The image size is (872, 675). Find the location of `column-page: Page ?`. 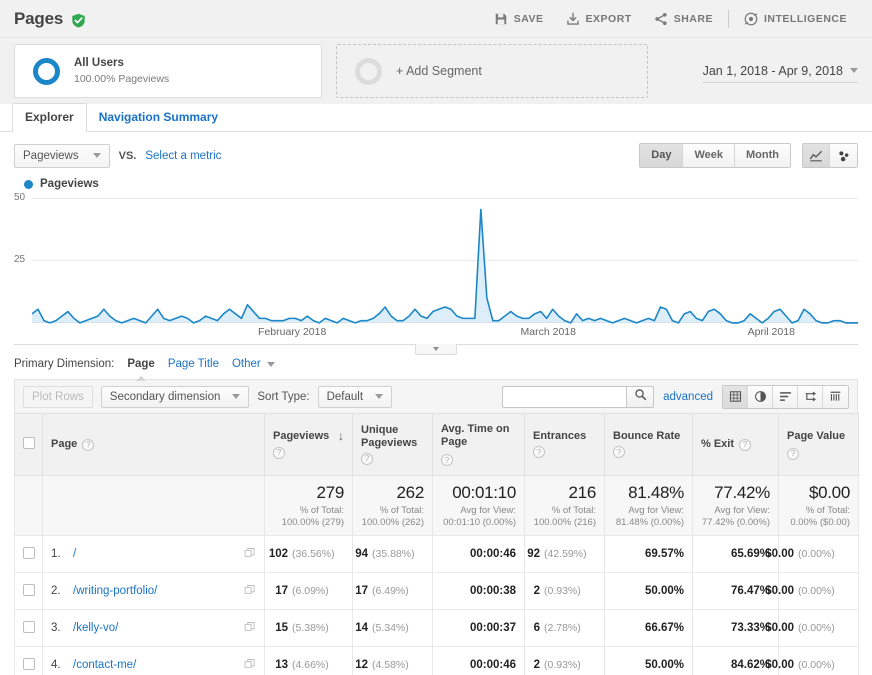

column-page: Page ? is located at coordinates (153, 444).